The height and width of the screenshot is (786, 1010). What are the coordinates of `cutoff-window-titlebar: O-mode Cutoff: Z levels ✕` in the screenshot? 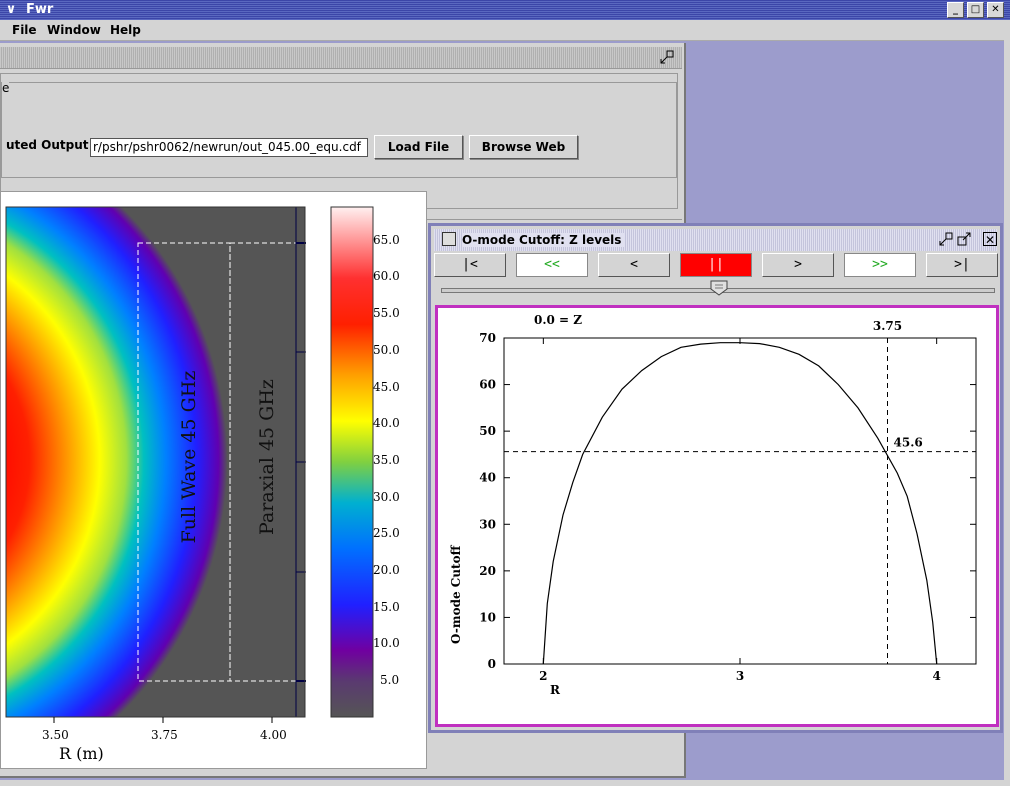 It's located at (715, 240).